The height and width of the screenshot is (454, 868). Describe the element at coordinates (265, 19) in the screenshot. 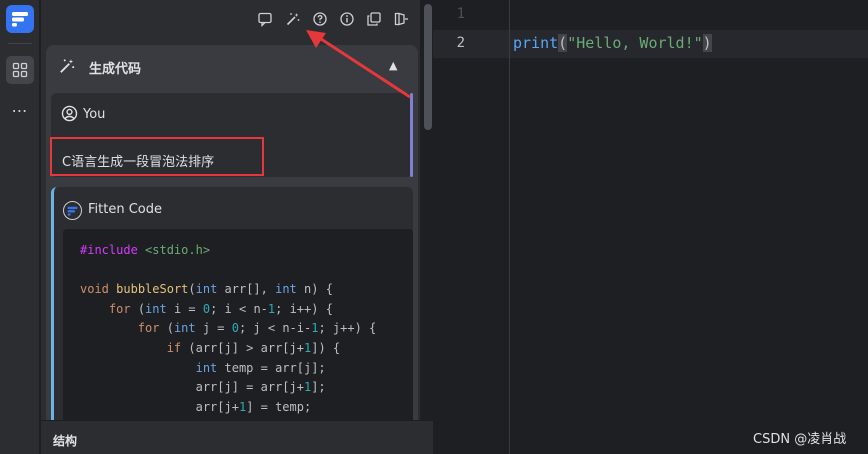

I see `chat-icon` at that location.